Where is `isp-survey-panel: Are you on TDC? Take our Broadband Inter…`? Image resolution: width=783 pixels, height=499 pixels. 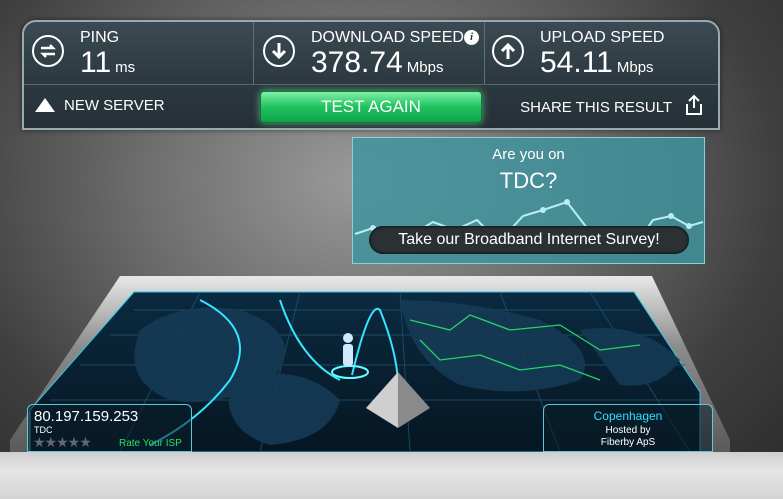 isp-survey-panel: Are you on TDC? Take our Broadband Inter… is located at coordinates (528, 200).